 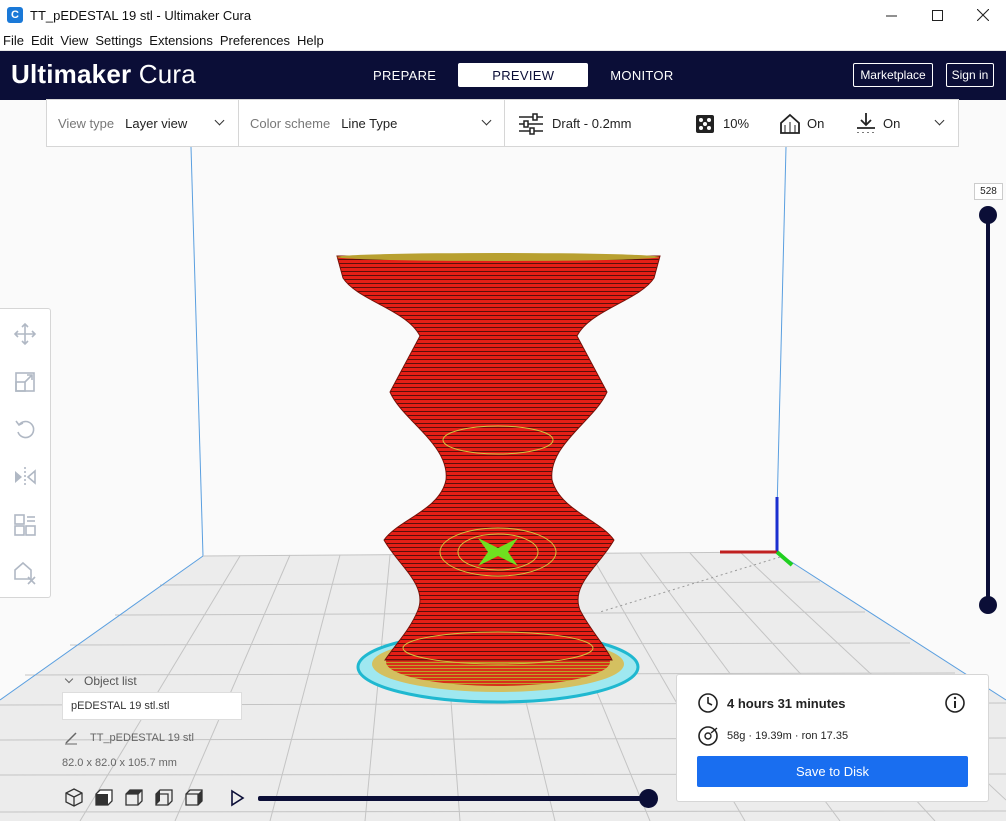 What do you see at coordinates (404, 75) in the screenshot?
I see `tab-prepare: PREPARE` at bounding box center [404, 75].